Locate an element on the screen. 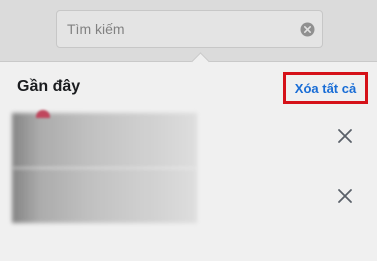  clear-all-button: Xóa tất cả is located at coordinates (325, 88).